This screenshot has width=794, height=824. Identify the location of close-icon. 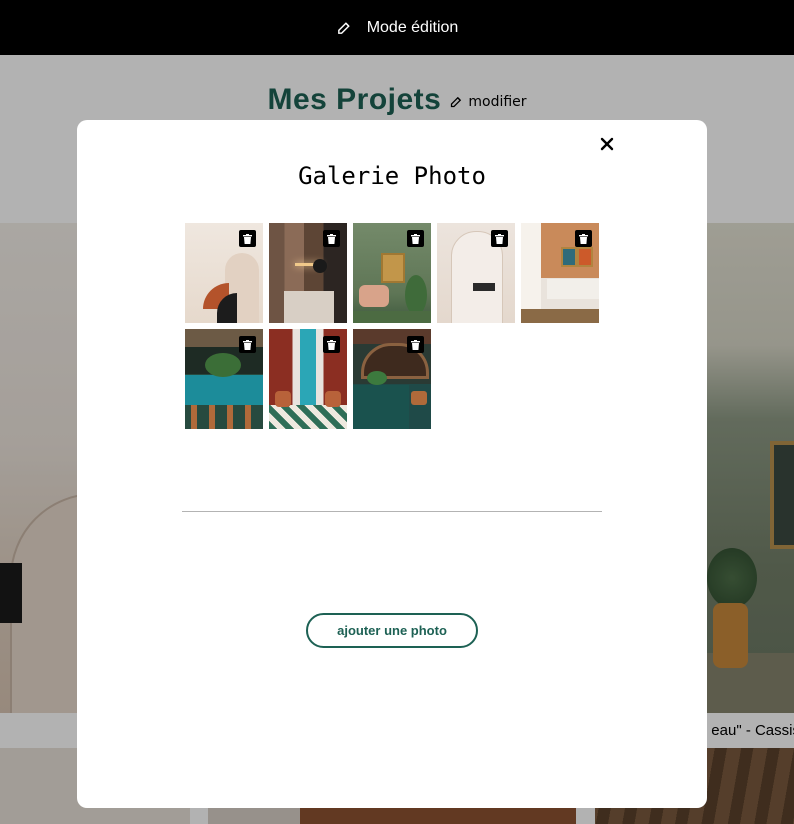
(607, 144).